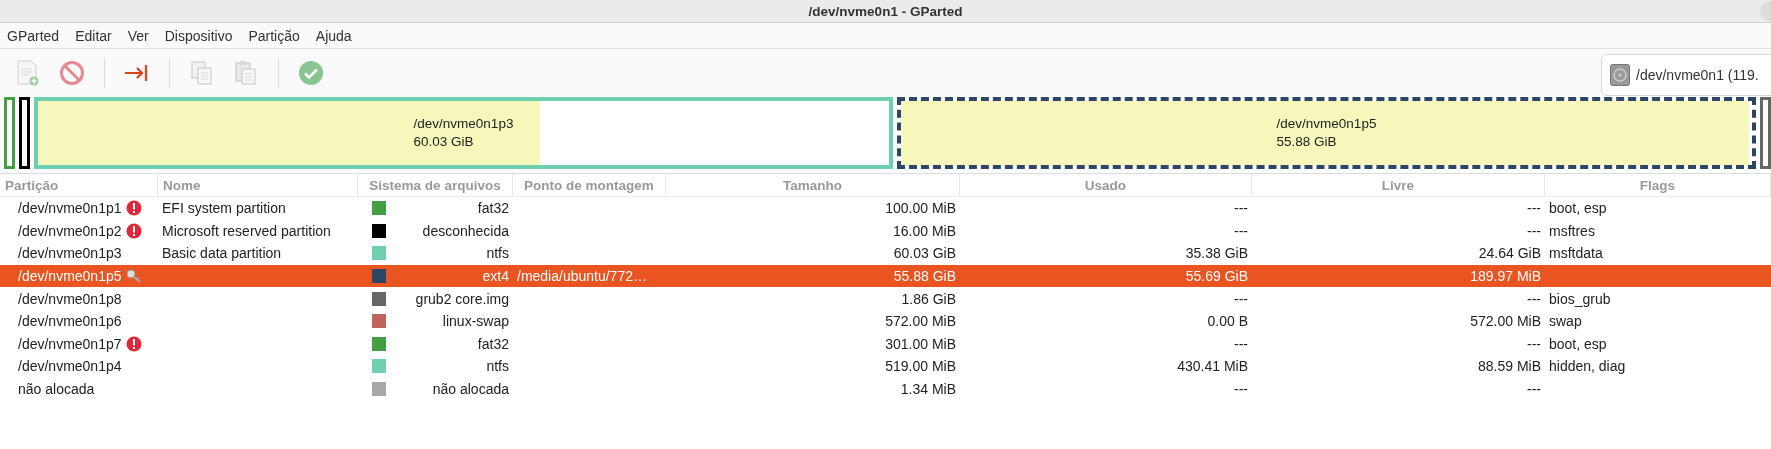  Describe the element at coordinates (1686, 75) in the screenshot. I see `device-selector: /dev/nvme0n1 (119.` at that location.